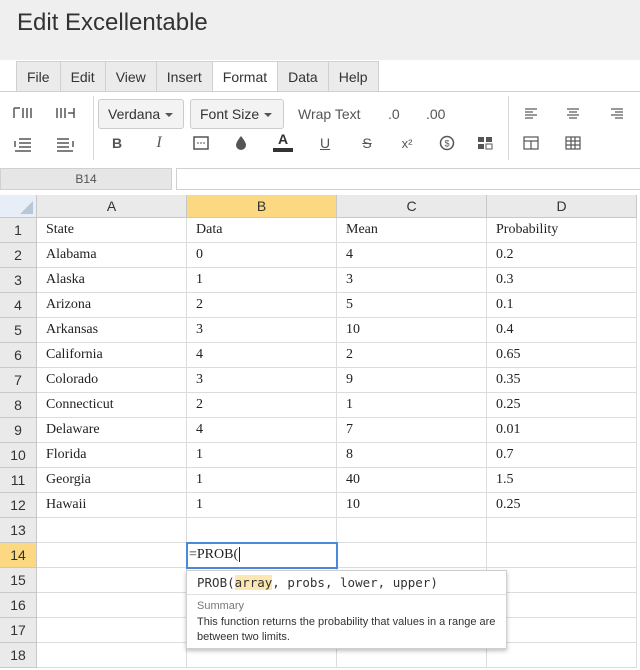  What do you see at coordinates (562, 305) in the screenshot?
I see `grid-cell: 0.1` at bounding box center [562, 305].